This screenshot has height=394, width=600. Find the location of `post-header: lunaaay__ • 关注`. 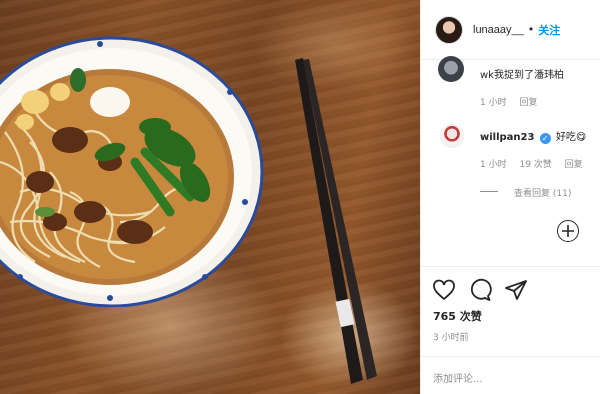

post-header: lunaaay__ • 关注 is located at coordinates (510, 30).